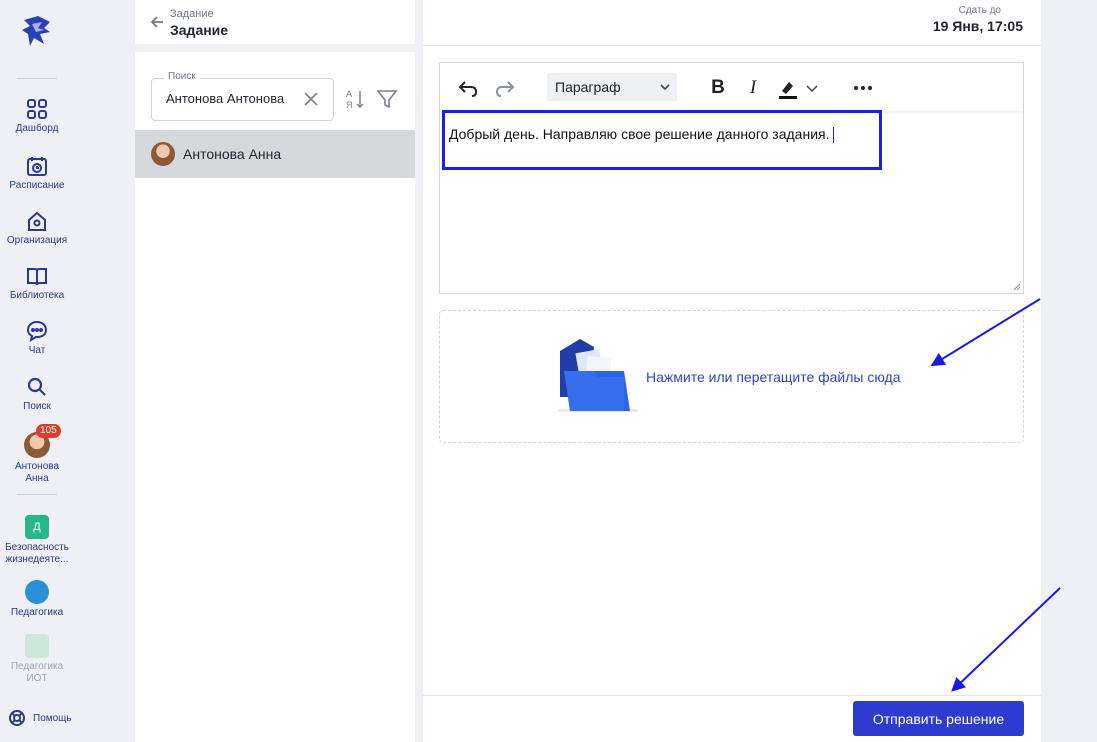  What do you see at coordinates (37, 547) in the screenshot?
I see `course-label-line1: Безопасность` at bounding box center [37, 547].